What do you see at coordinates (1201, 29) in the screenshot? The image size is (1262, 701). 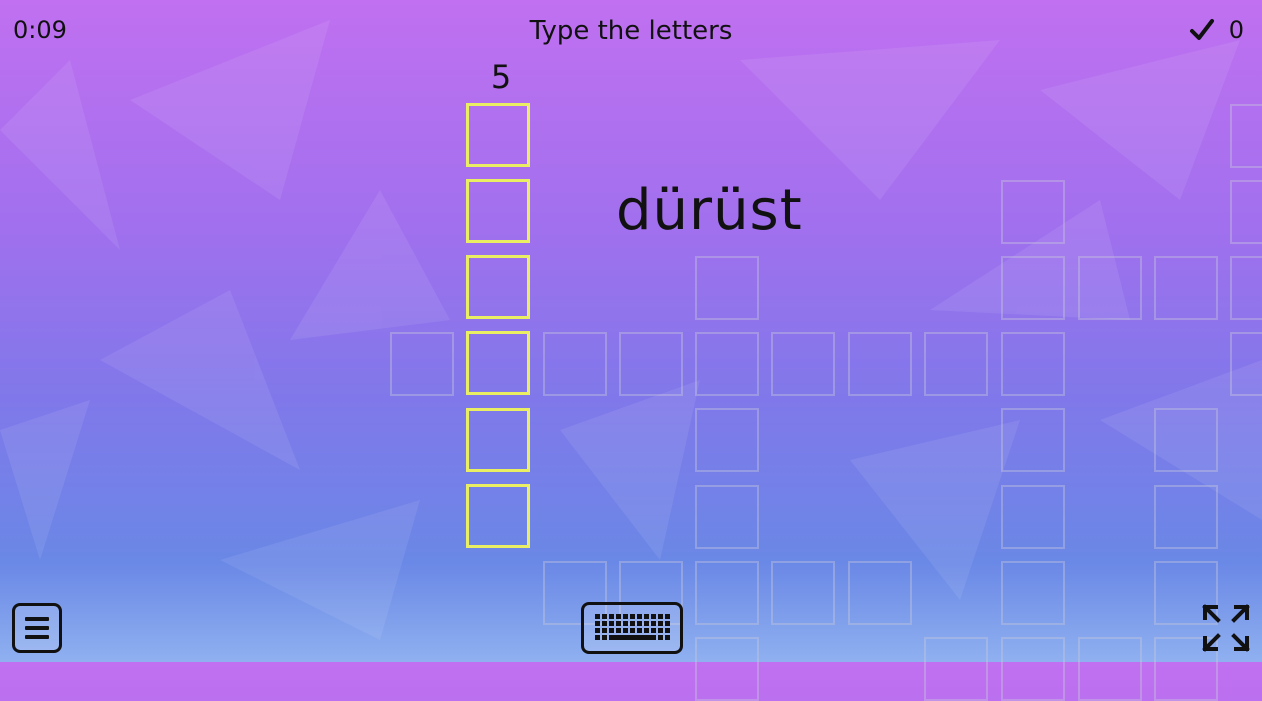 I see `check-icon` at bounding box center [1201, 29].